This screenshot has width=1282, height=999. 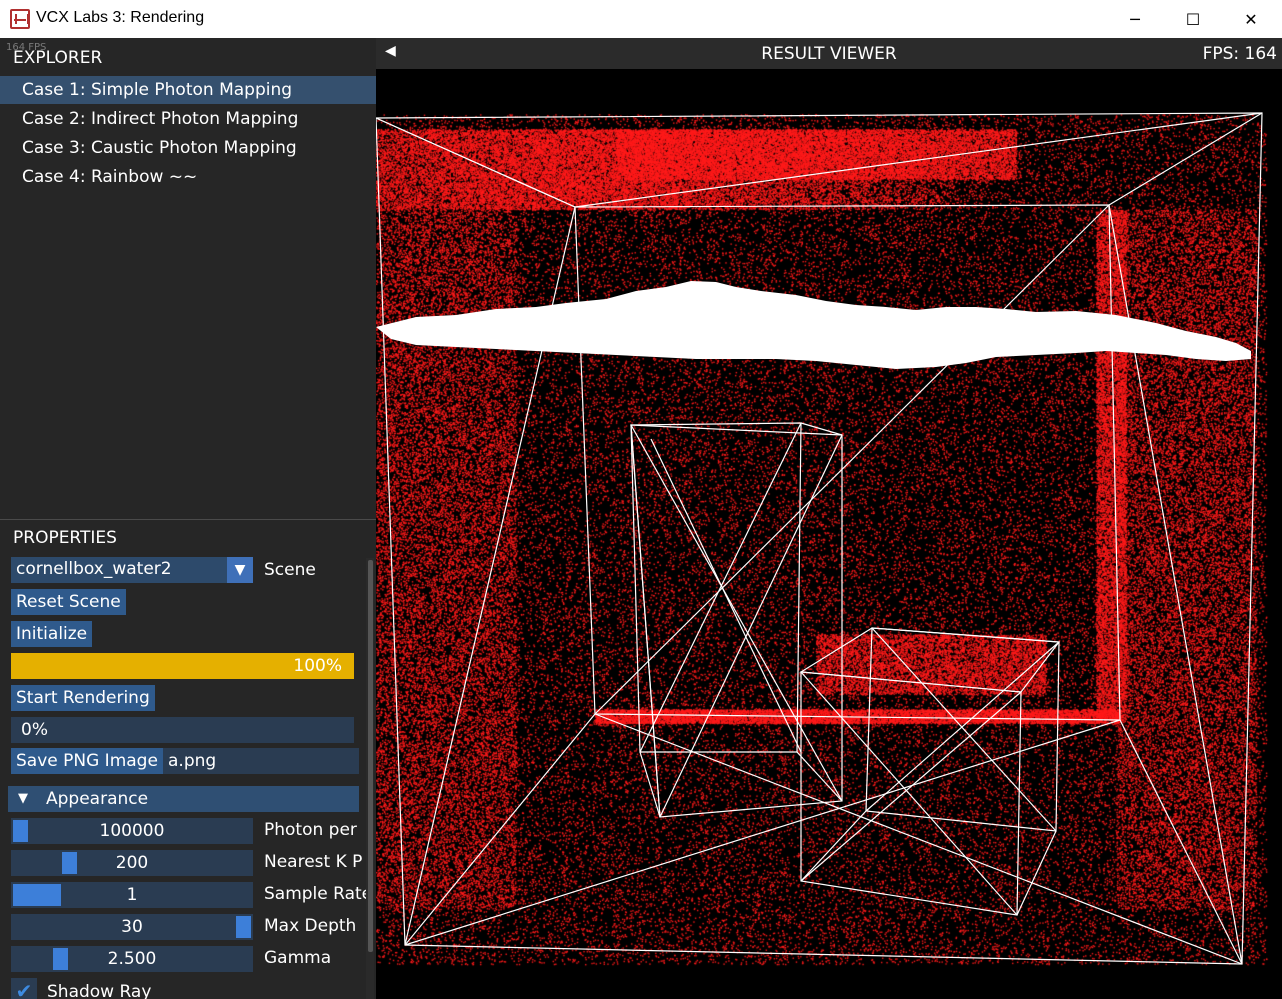 What do you see at coordinates (52, 634) in the screenshot?
I see `initialize-button: Initialize` at bounding box center [52, 634].